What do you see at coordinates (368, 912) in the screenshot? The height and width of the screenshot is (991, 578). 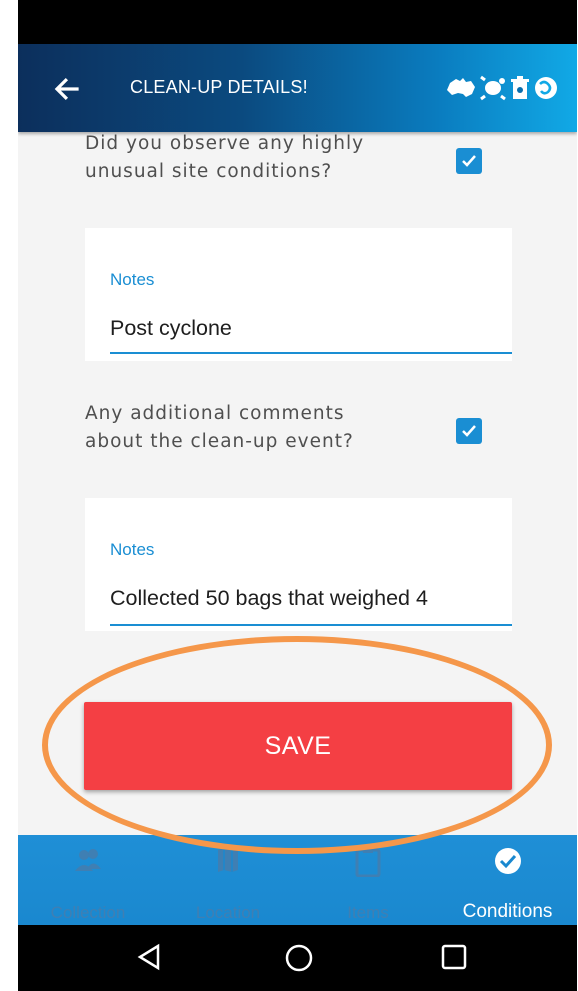 I see `nav-label: Items` at bounding box center [368, 912].